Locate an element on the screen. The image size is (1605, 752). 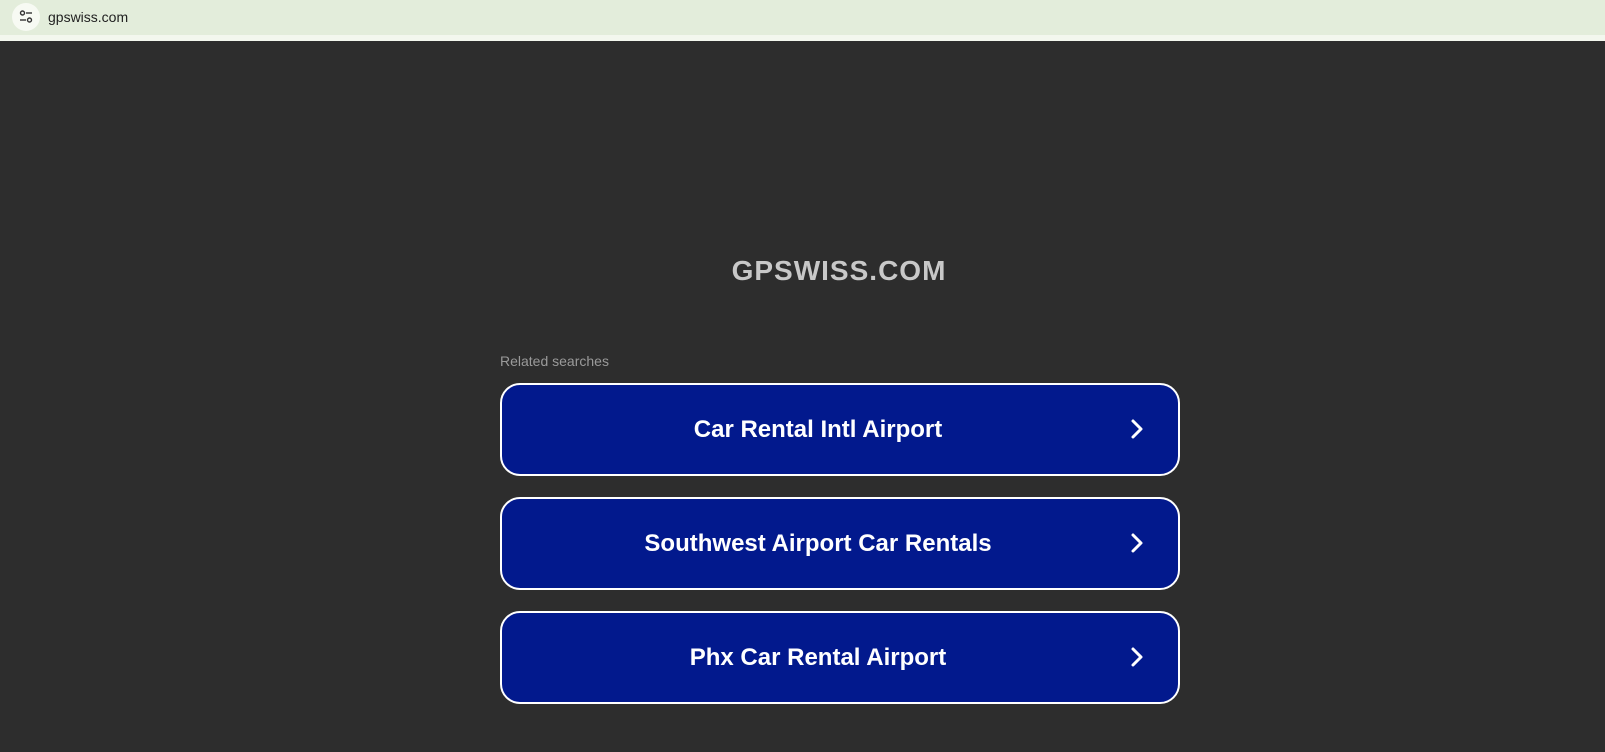
address-bar: gpswiss.com is located at coordinates (802, 17).